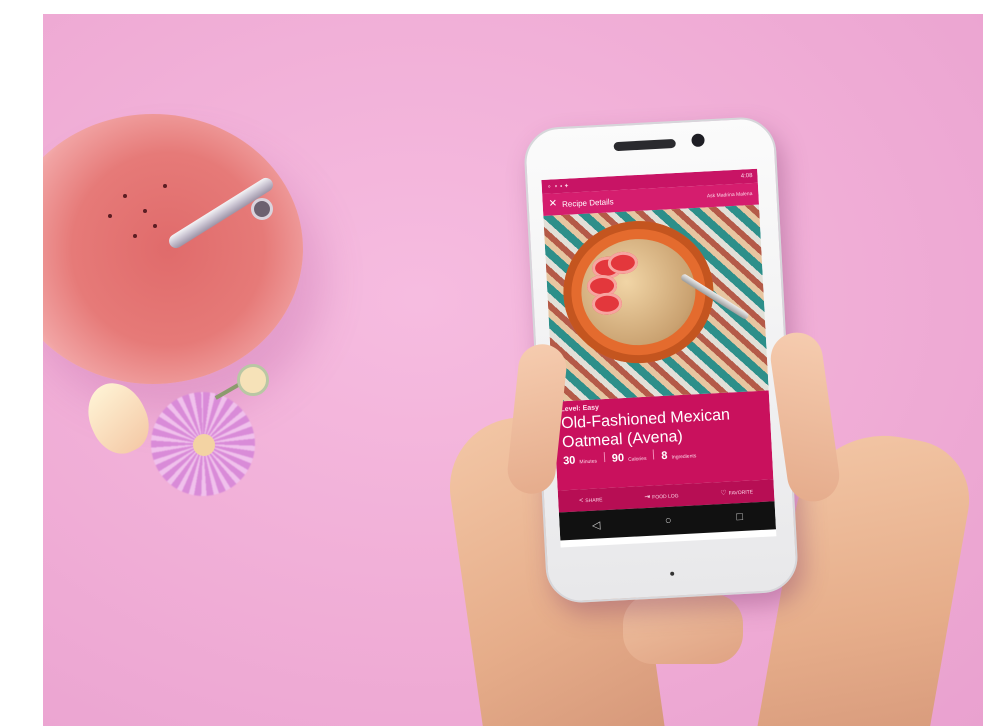 This screenshot has height=726, width=983. What do you see at coordinates (684, 457) in the screenshot?
I see `stat-unit: Ingredients` at bounding box center [684, 457].